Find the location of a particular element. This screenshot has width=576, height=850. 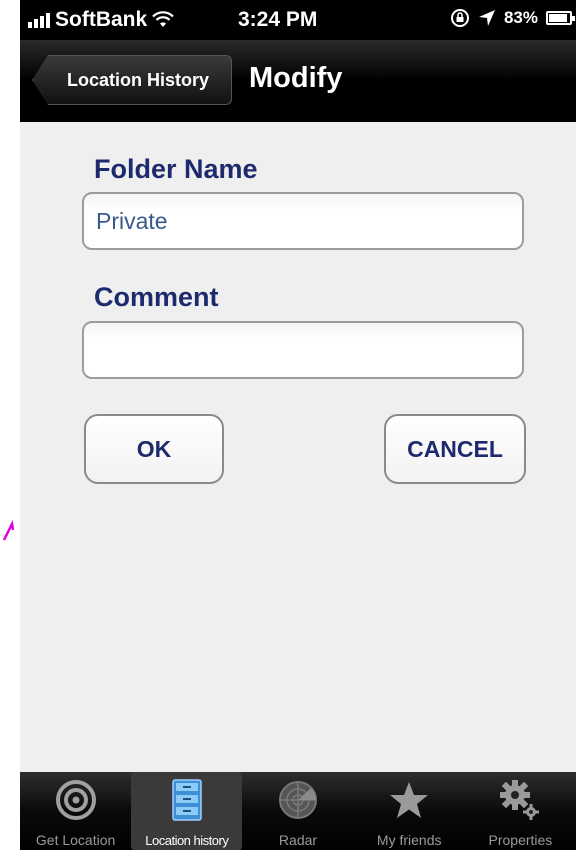

tab-my-friends: My friends is located at coordinates (409, 811).